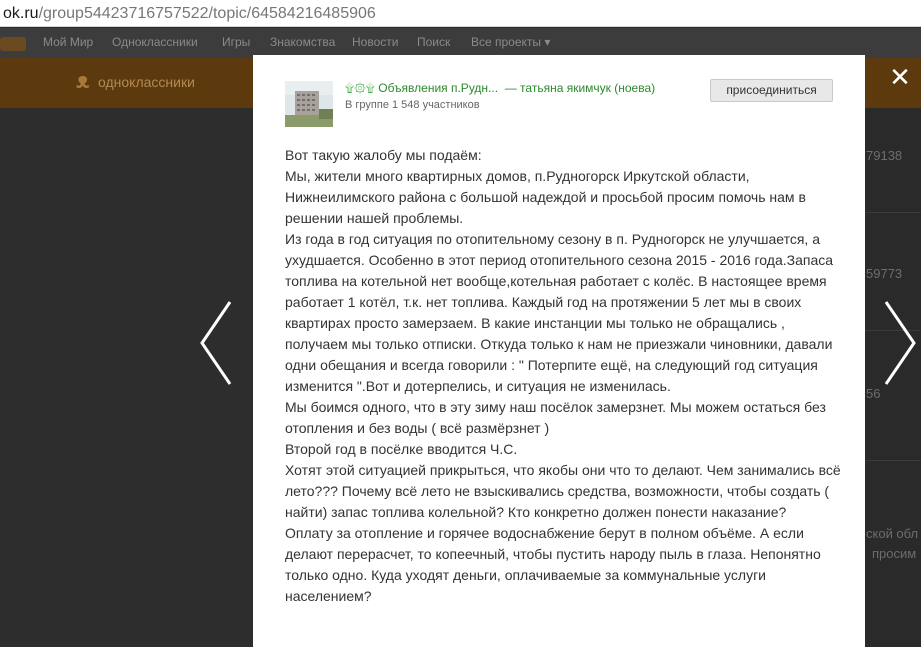  I want to click on url-host: ok.ru, so click(21, 13).